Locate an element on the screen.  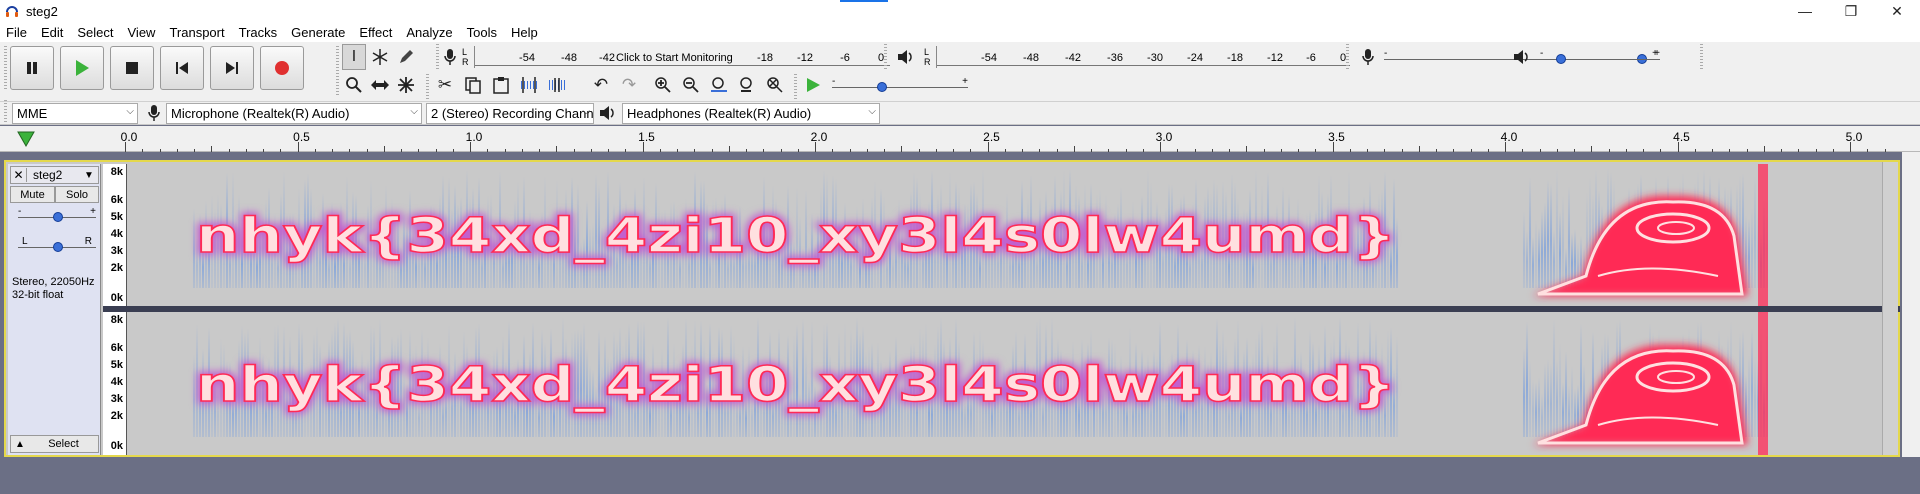
menu-effect: Effect is located at coordinates (376, 32).